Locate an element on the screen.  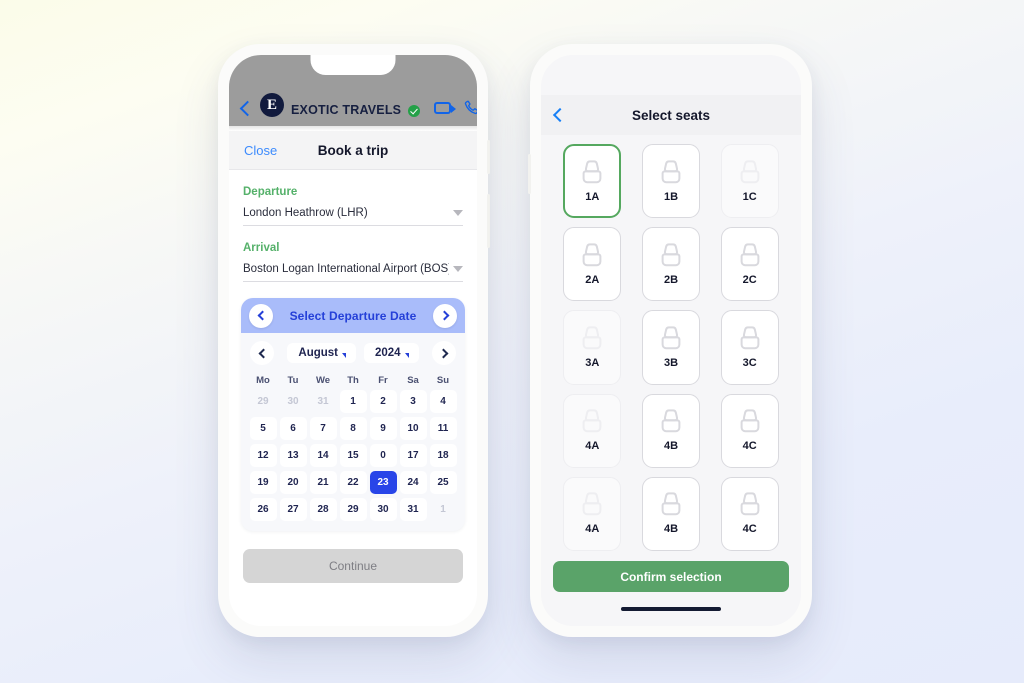
close-button: Close is located at coordinates (260, 150).